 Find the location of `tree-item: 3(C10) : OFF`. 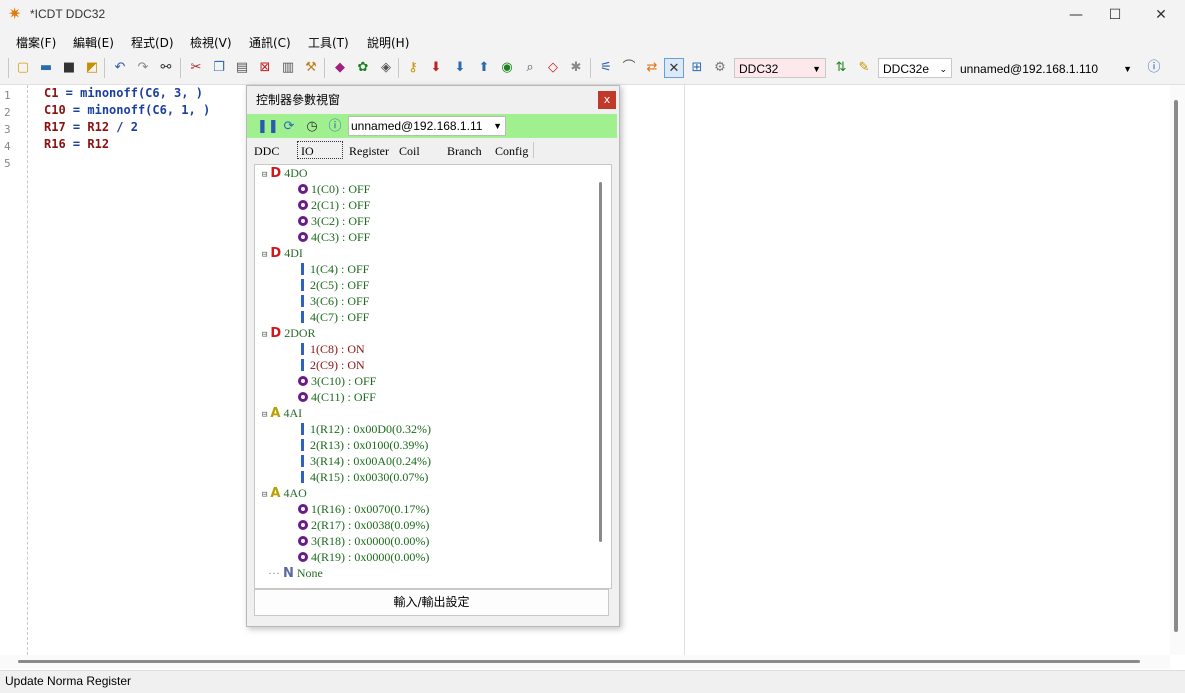

tree-item: 3(C10) : OFF is located at coordinates (337, 381).